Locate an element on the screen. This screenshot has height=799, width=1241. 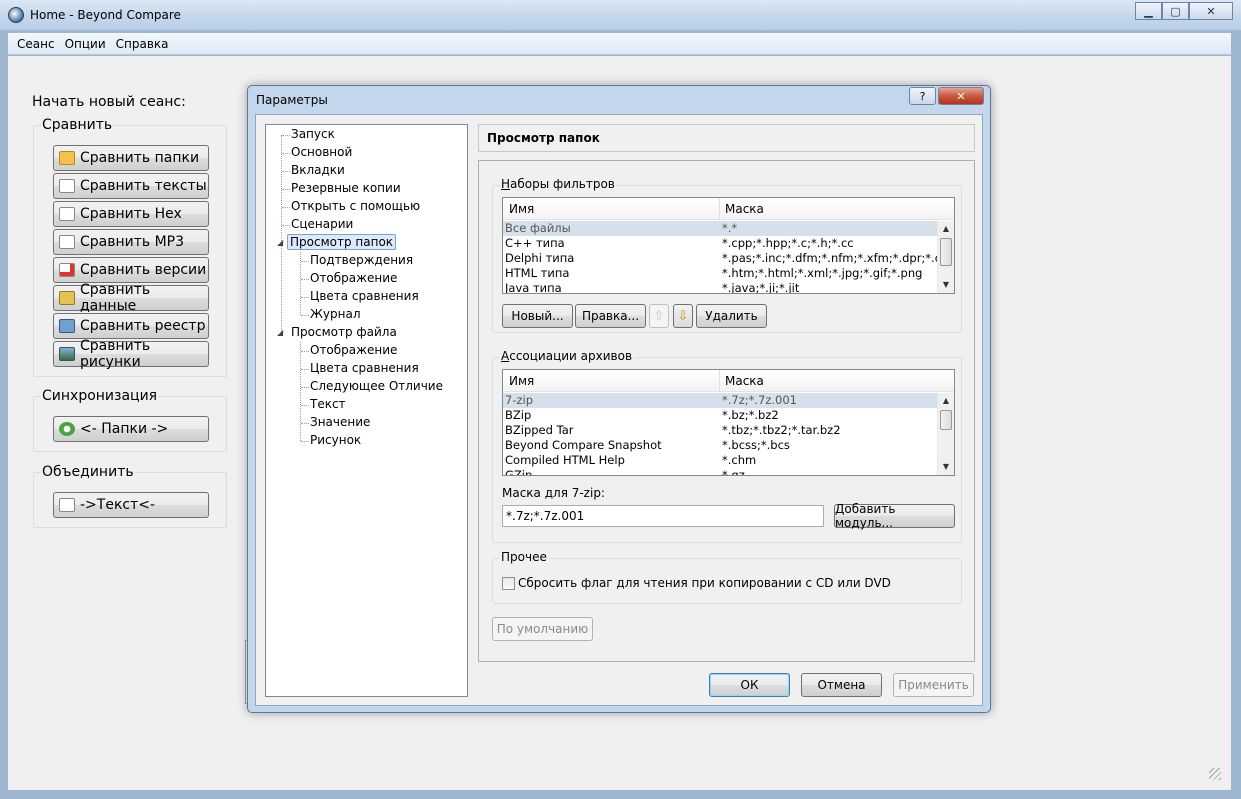
tree-item-folder-colors: Цвета сравнения is located at coordinates (364, 296).